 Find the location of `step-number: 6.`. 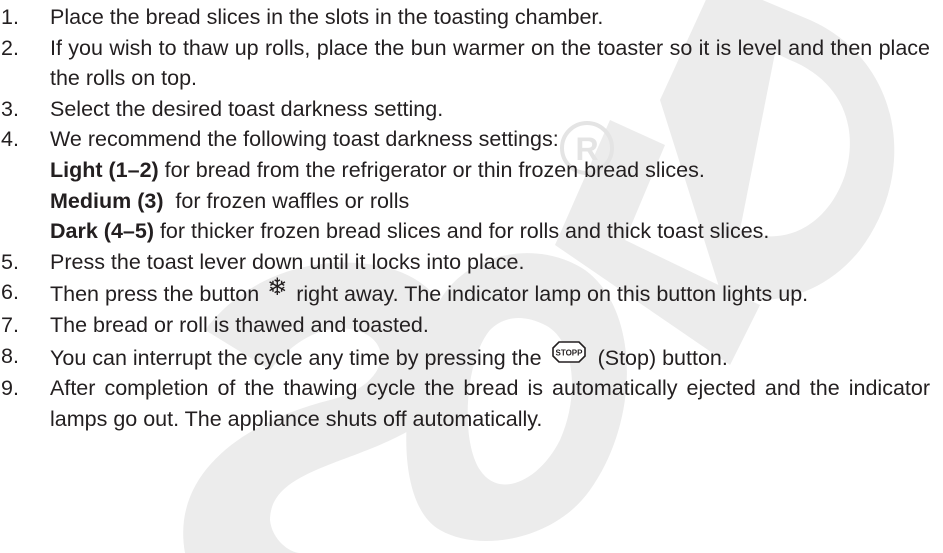

step-number: 6. is located at coordinates (10, 292).